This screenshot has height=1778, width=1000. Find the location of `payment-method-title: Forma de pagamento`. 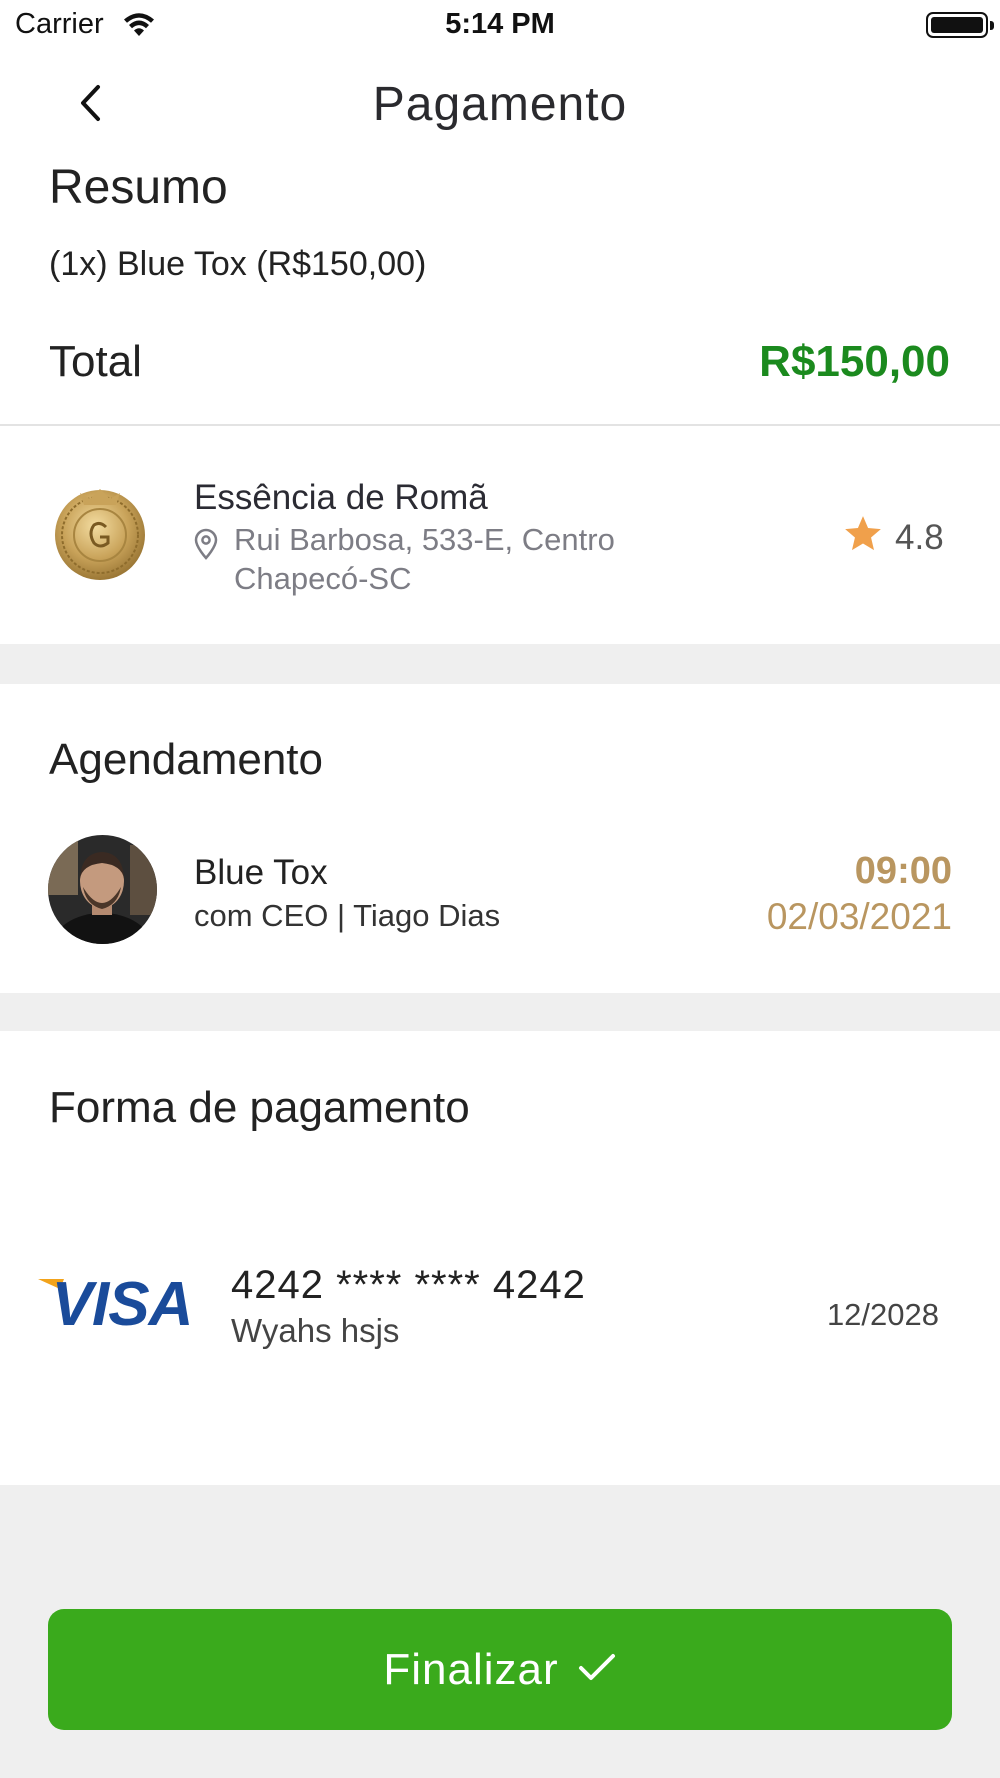

payment-method-title: Forma de pagamento is located at coordinates (259, 1107).